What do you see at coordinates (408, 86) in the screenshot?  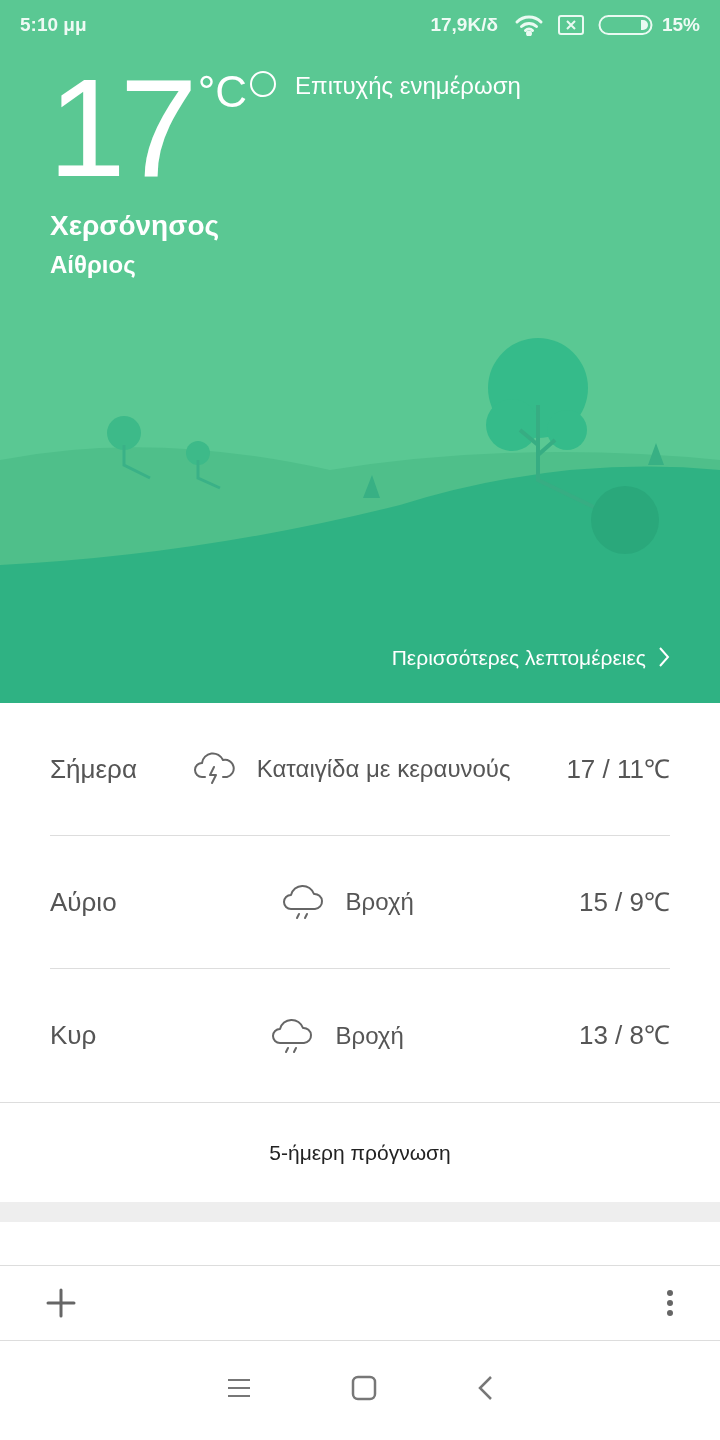 I see `update-status: Επιτυχής ενημέρωση` at bounding box center [408, 86].